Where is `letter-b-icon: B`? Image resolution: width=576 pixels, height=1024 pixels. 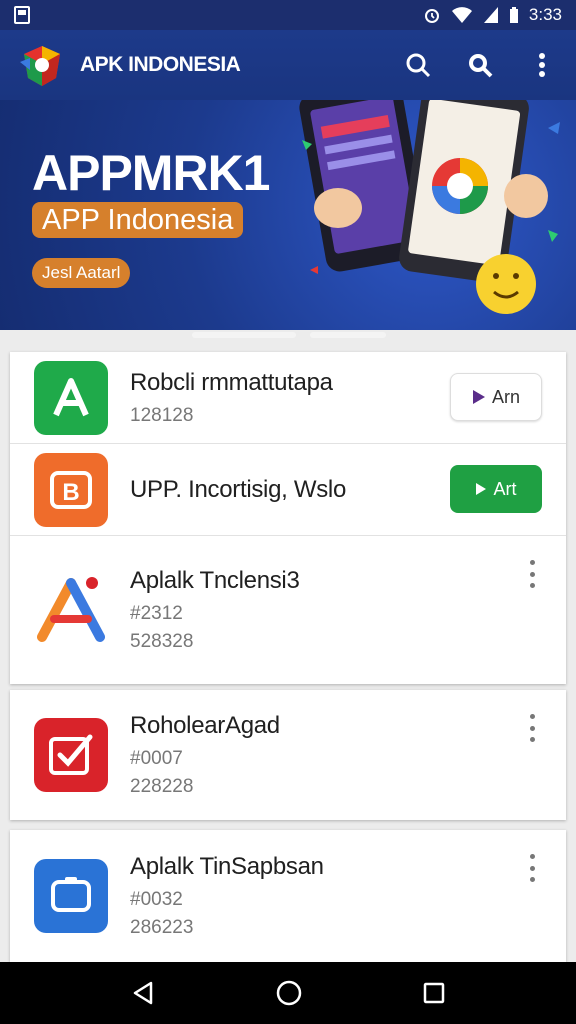
letter-b-icon: B is located at coordinates (71, 489).